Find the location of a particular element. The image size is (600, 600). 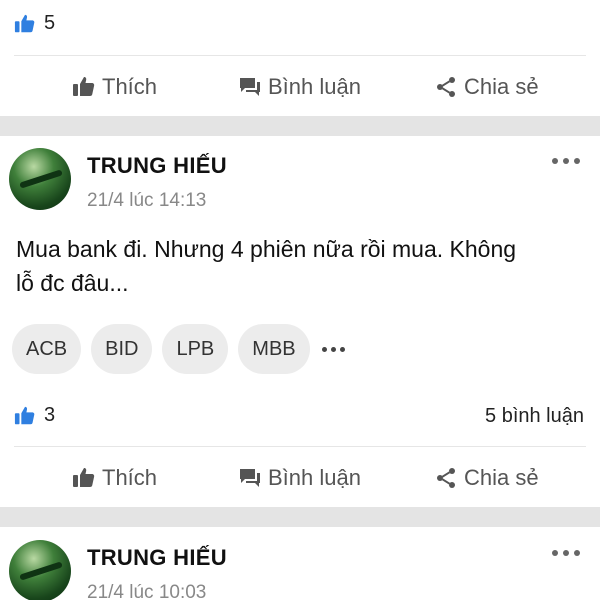

tag-chip: ACB is located at coordinates (47, 349).